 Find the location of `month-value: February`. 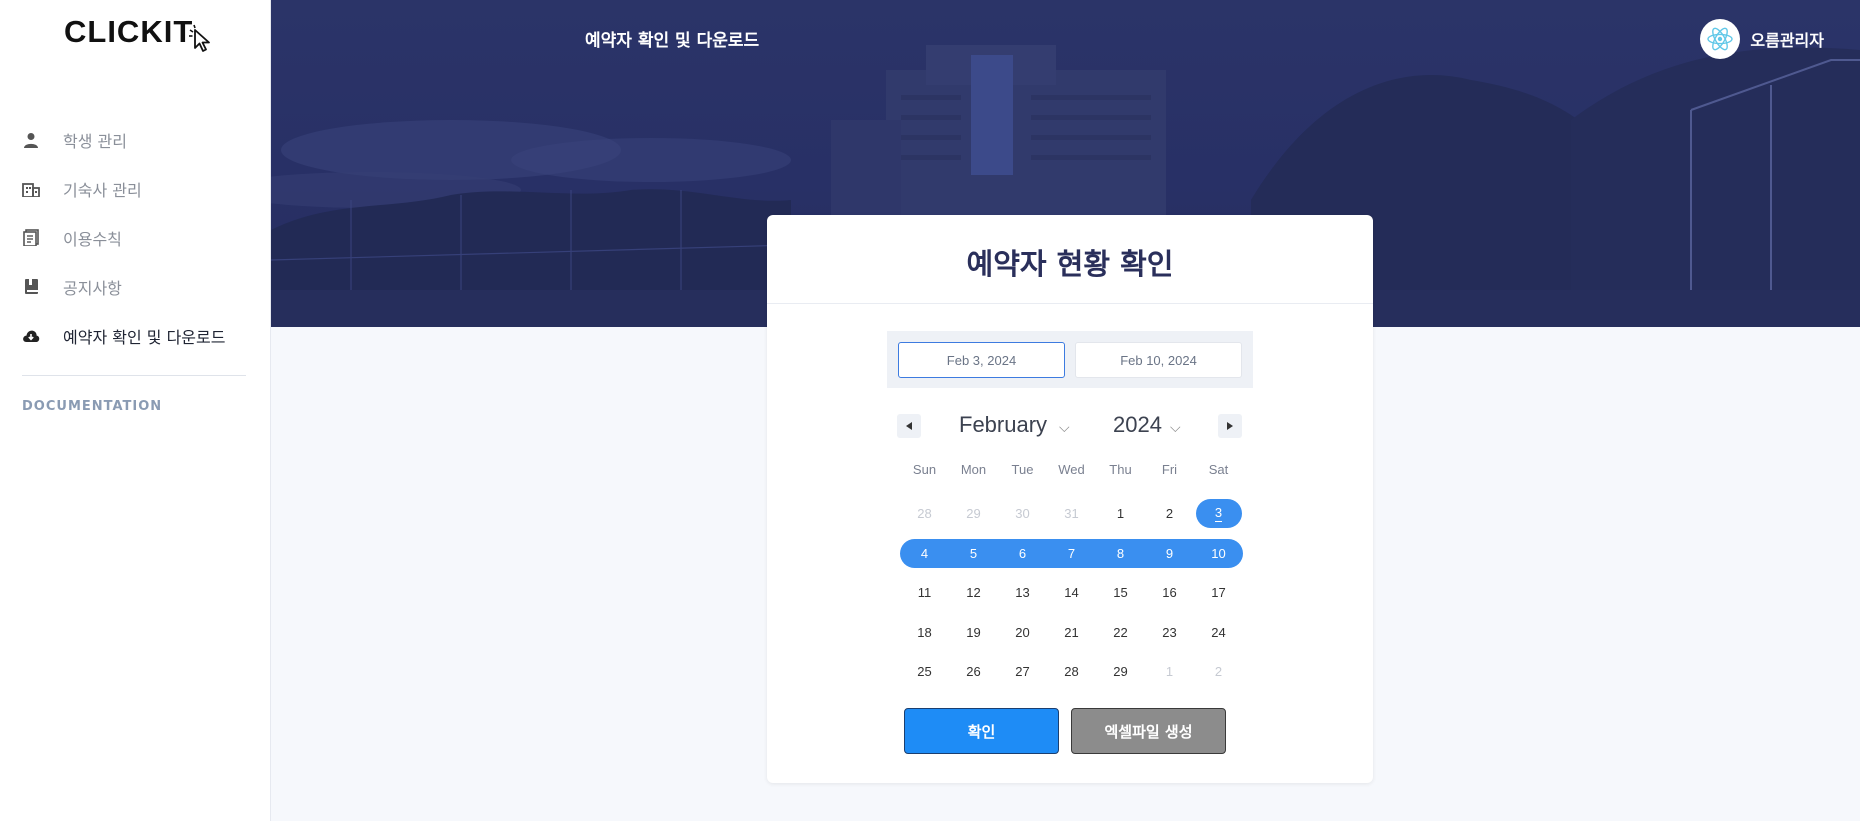

month-value: February is located at coordinates (1003, 424).